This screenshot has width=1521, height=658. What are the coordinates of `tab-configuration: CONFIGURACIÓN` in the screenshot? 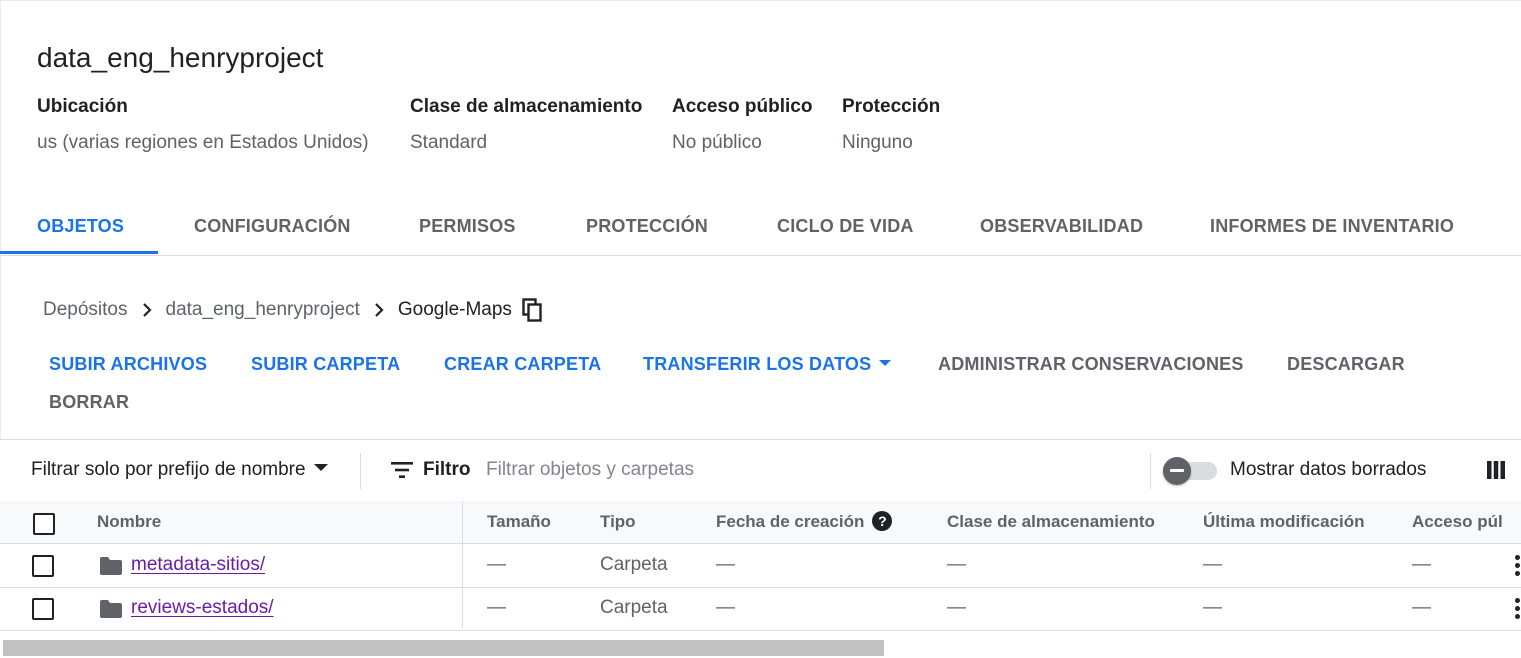 It's located at (272, 226).